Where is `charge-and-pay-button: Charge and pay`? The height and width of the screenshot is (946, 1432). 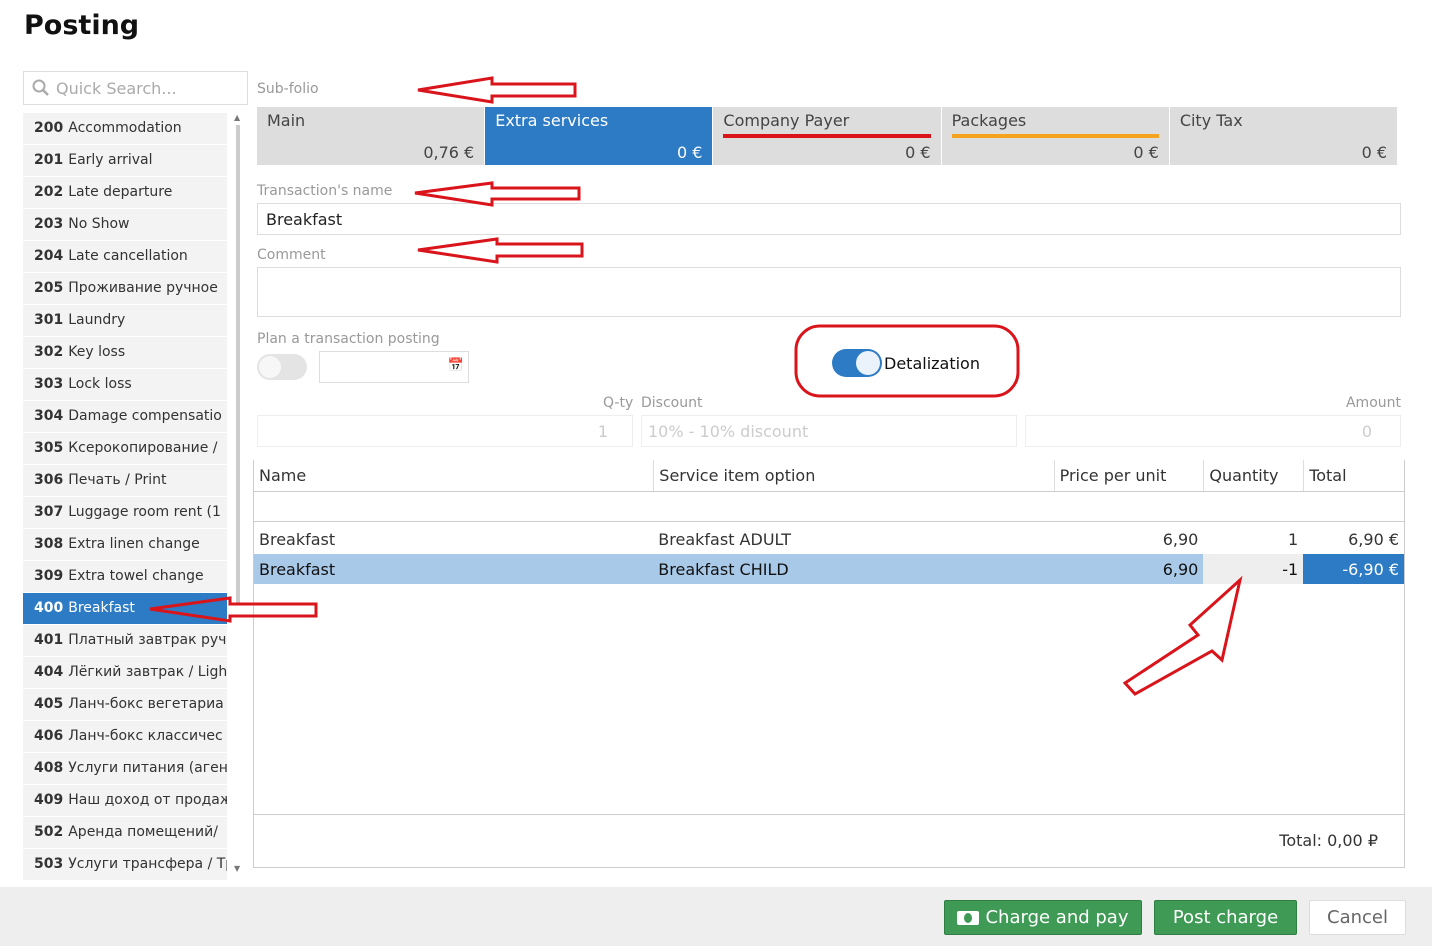
charge-and-pay-button: Charge and pay is located at coordinates (1043, 917).